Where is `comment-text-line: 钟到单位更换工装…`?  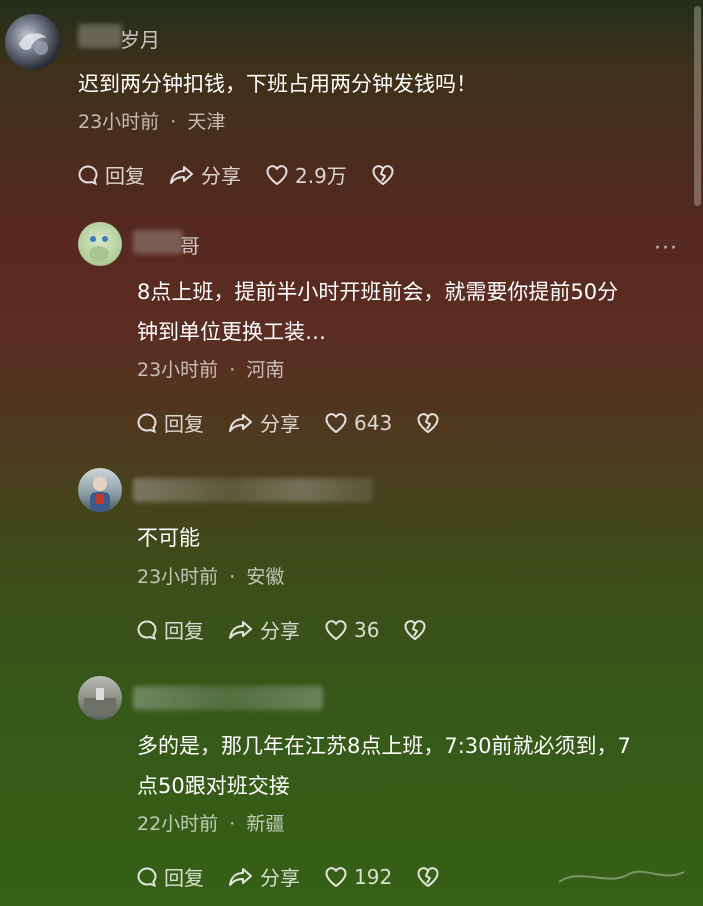
comment-text-line: 钟到单位更换工装… is located at coordinates (231, 332).